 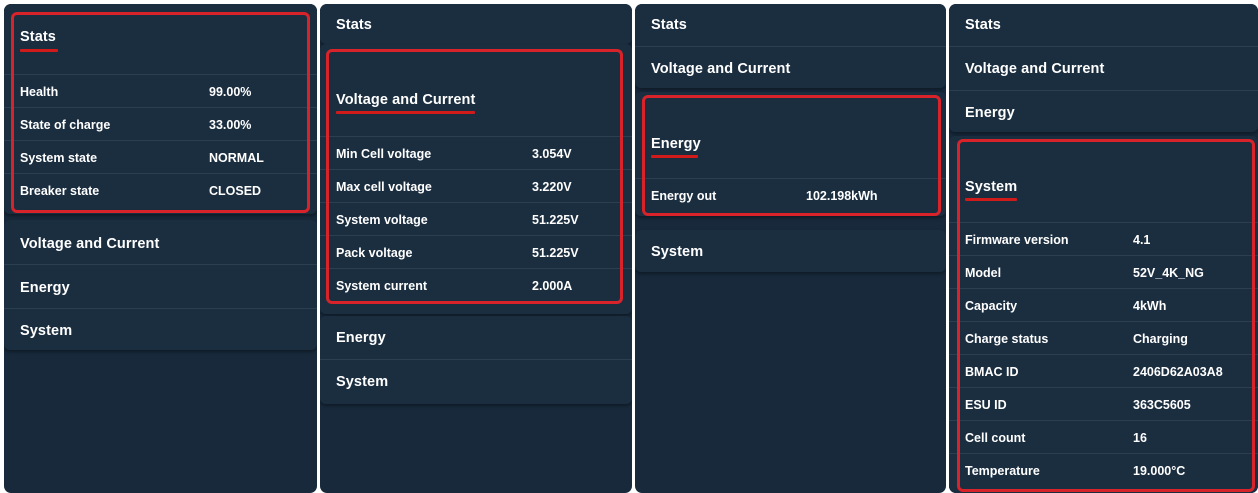 What do you see at coordinates (1150, 306) in the screenshot?
I see `row-value: 4kWh` at bounding box center [1150, 306].